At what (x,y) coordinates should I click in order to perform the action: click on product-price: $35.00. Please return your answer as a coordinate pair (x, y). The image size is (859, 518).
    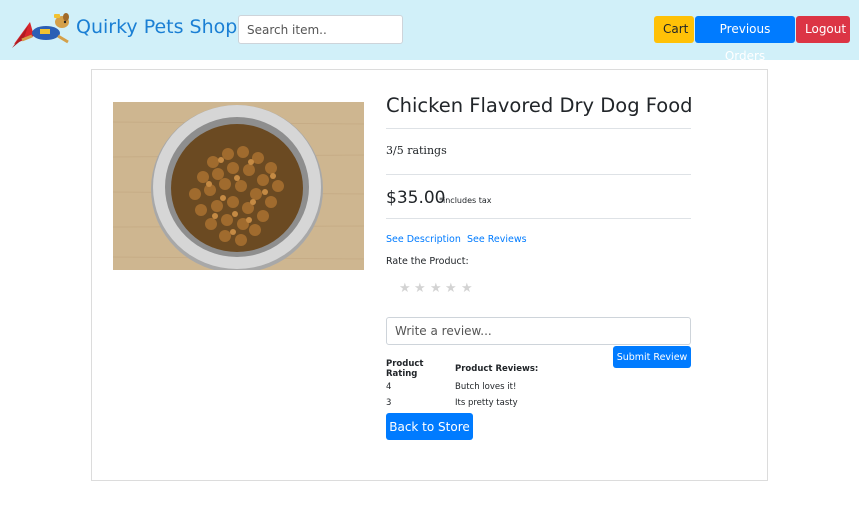
    Looking at the image, I should click on (416, 198).